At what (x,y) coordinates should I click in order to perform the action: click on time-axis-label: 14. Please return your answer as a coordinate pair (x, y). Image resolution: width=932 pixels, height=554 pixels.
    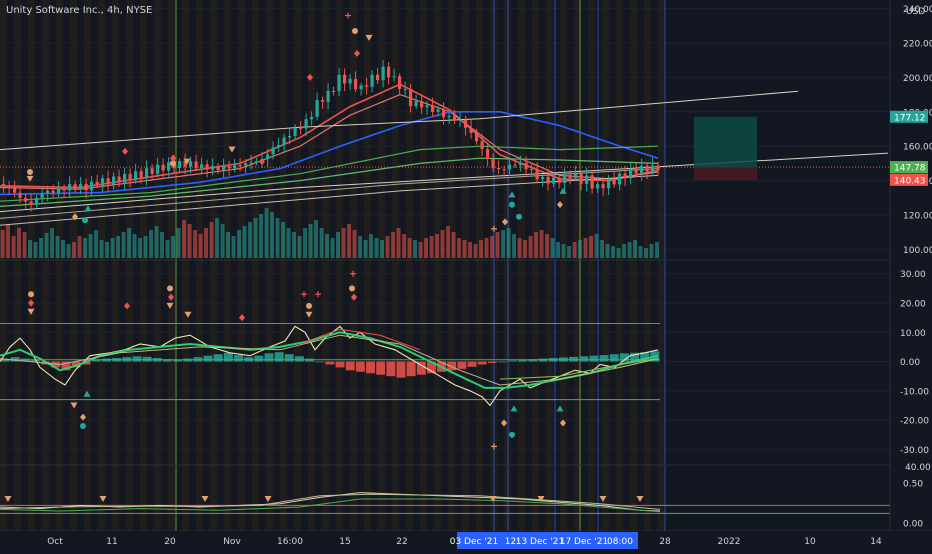
    Looking at the image, I should click on (876, 542).